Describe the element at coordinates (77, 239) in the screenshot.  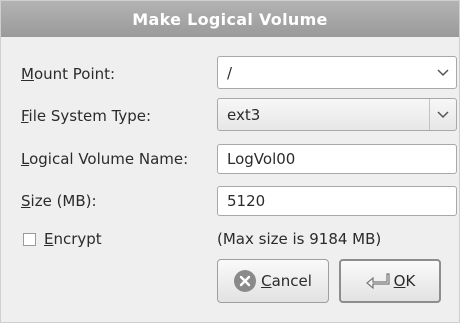
I see `encrypt-label-text: ncrypt` at that location.